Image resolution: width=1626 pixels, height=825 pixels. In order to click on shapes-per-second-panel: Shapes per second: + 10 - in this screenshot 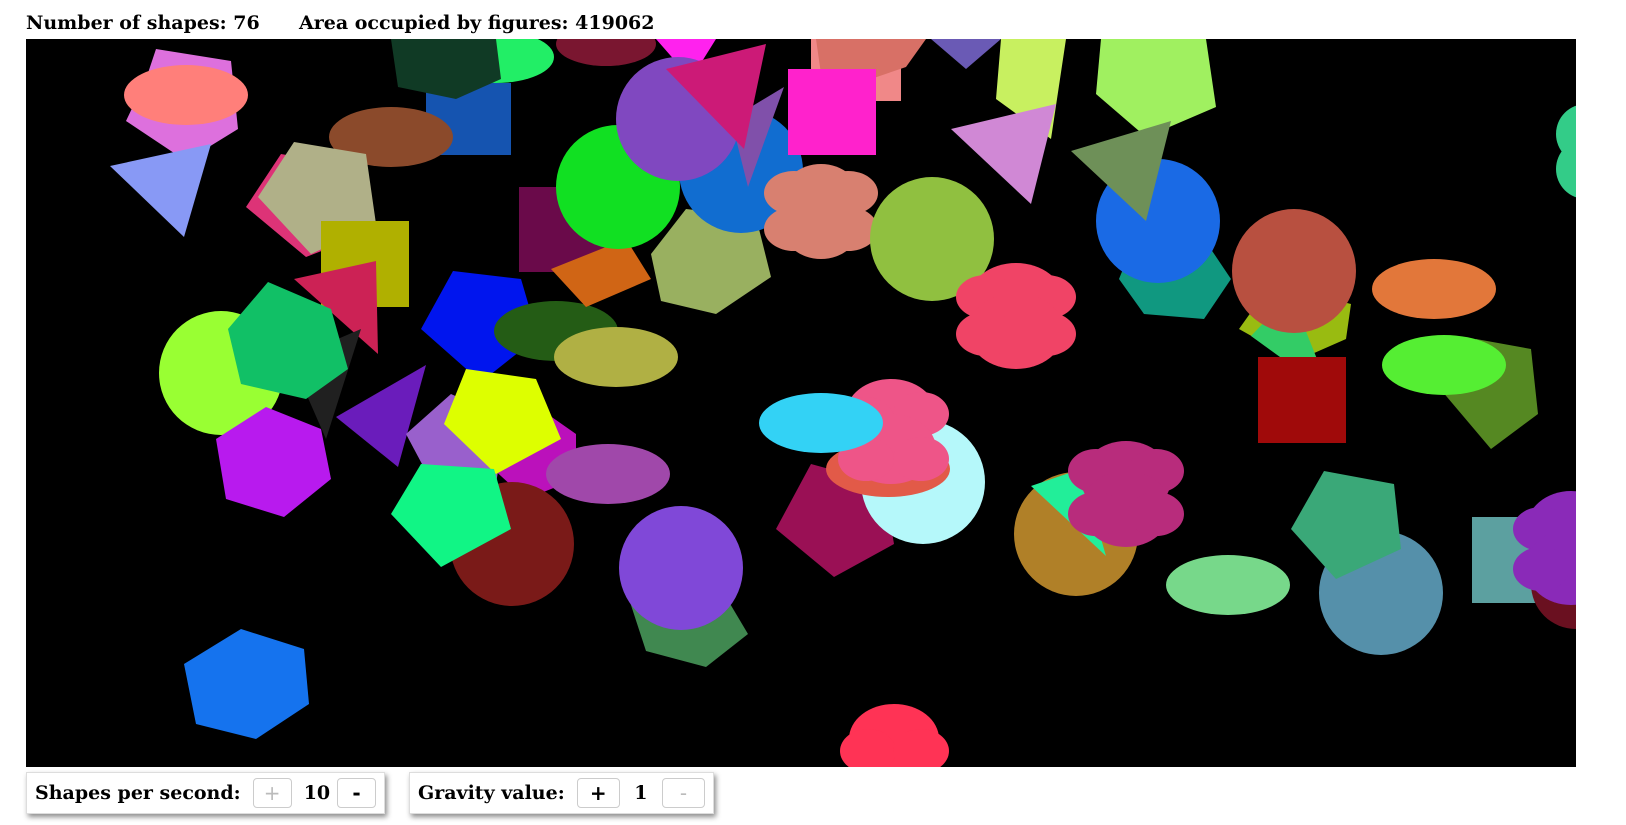, I will do `click(205, 793)`.